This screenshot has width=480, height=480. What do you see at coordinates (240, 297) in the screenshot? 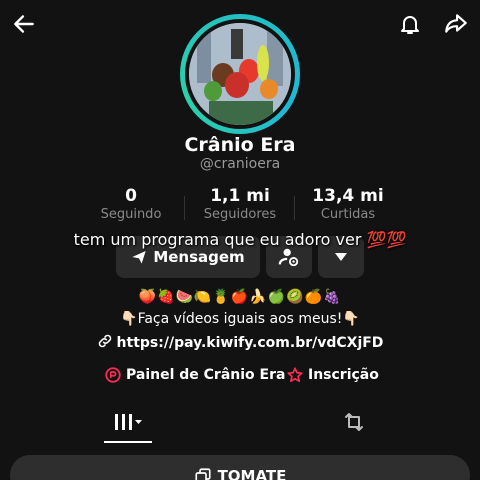
I see `bio-emoji-line: 🍑🍓🍉🍋🍍🍎🍌🍏🥝🍊🍇` at bounding box center [240, 297].